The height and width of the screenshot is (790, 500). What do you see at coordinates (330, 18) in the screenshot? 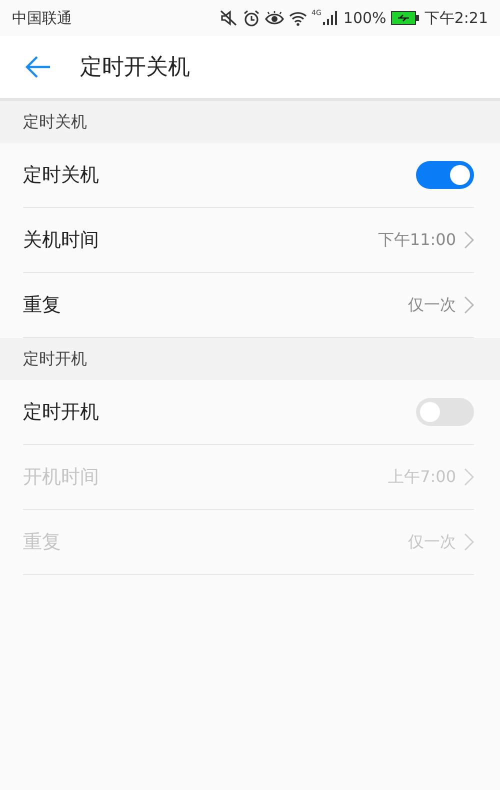
I see `signal-icon` at bounding box center [330, 18].